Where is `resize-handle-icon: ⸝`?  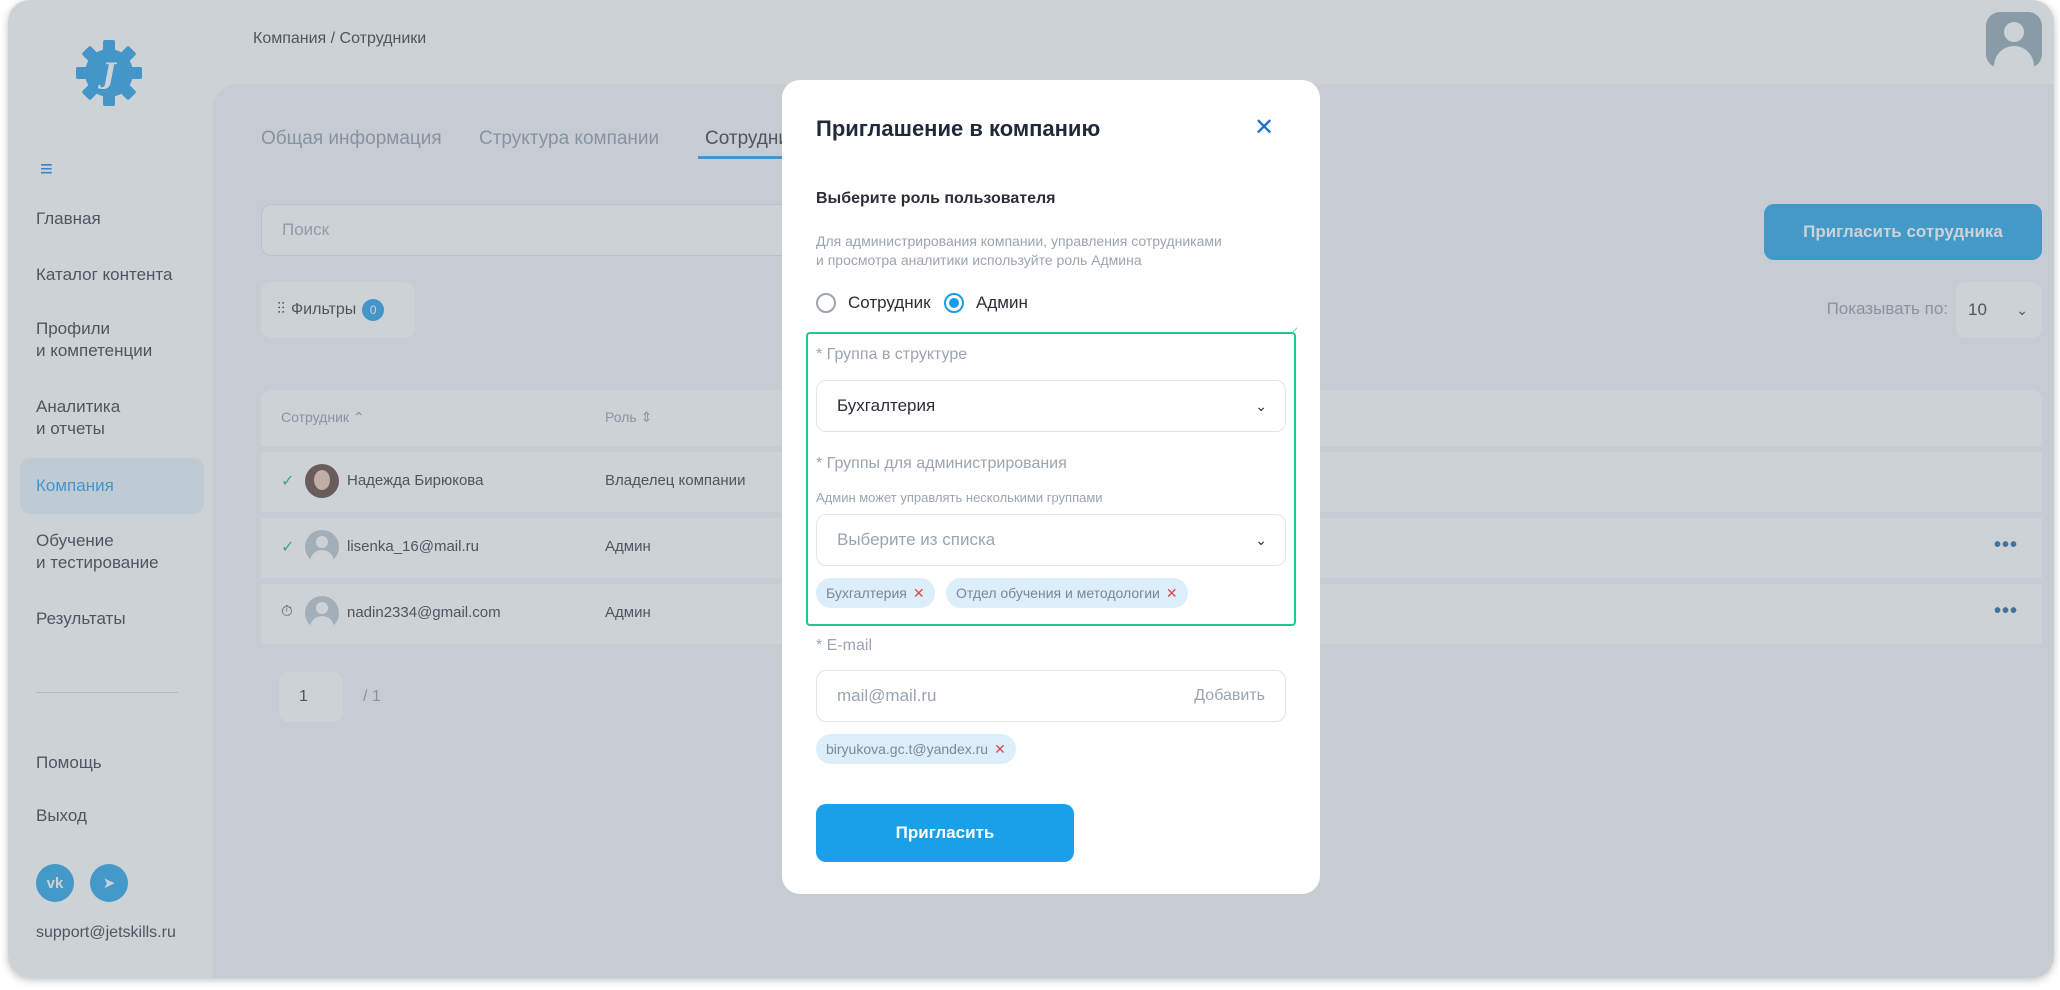 resize-handle-icon: ⸝ is located at coordinates (1295, 326).